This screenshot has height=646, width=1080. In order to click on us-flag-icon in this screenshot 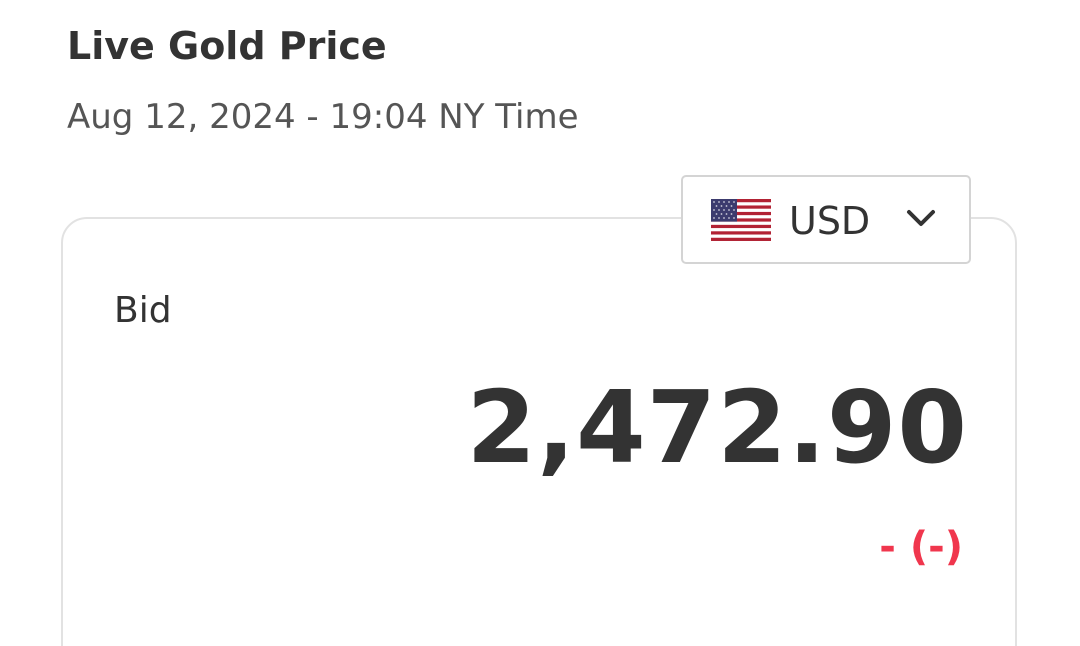, I will do `click(741, 220)`.